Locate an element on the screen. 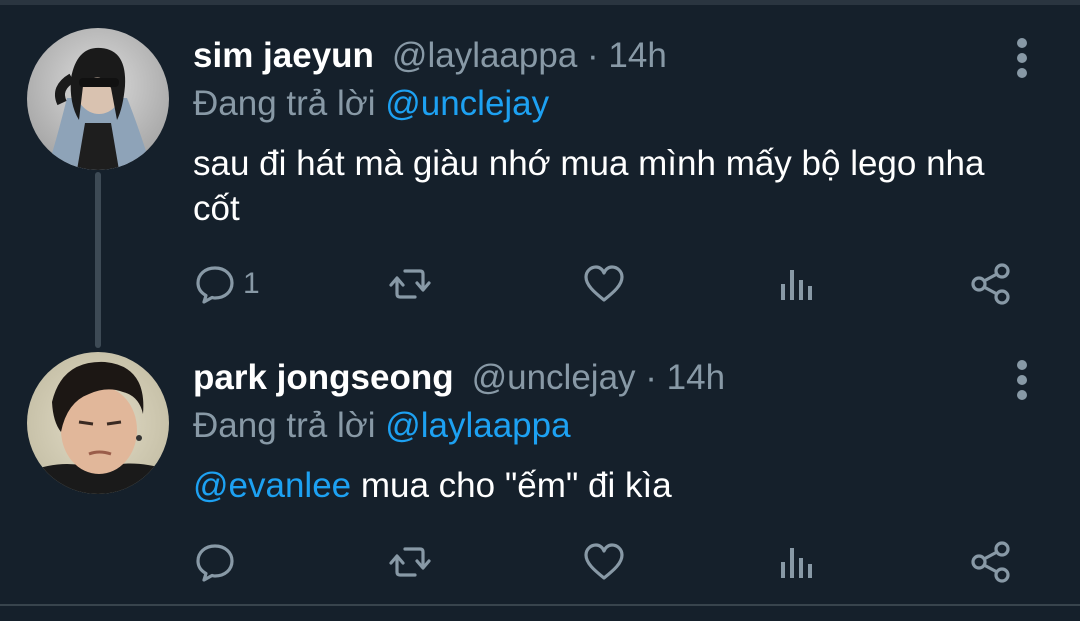 The image size is (1080, 621). handle-and-time: @laylaappa · 14h is located at coordinates (529, 55).